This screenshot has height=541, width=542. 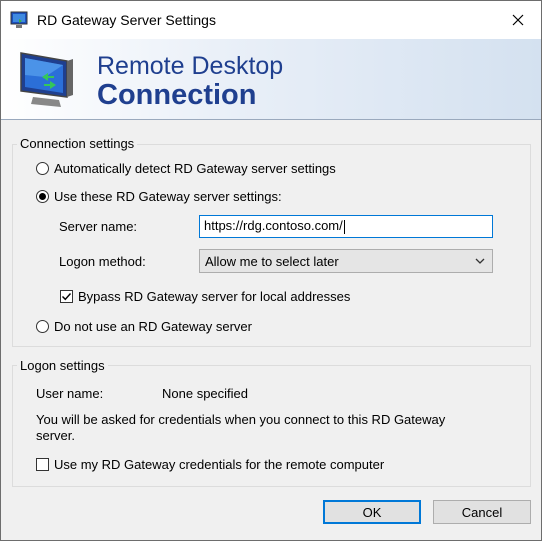 What do you see at coordinates (190, 66) in the screenshot?
I see `banner-title-line1: Remote Desktop` at bounding box center [190, 66].